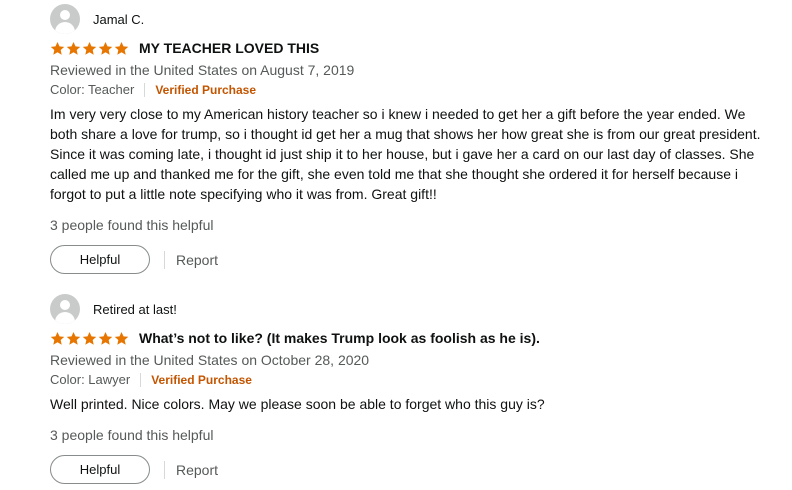  Describe the element at coordinates (135, 309) in the screenshot. I see `reviewer-name: Retired at last!` at that location.